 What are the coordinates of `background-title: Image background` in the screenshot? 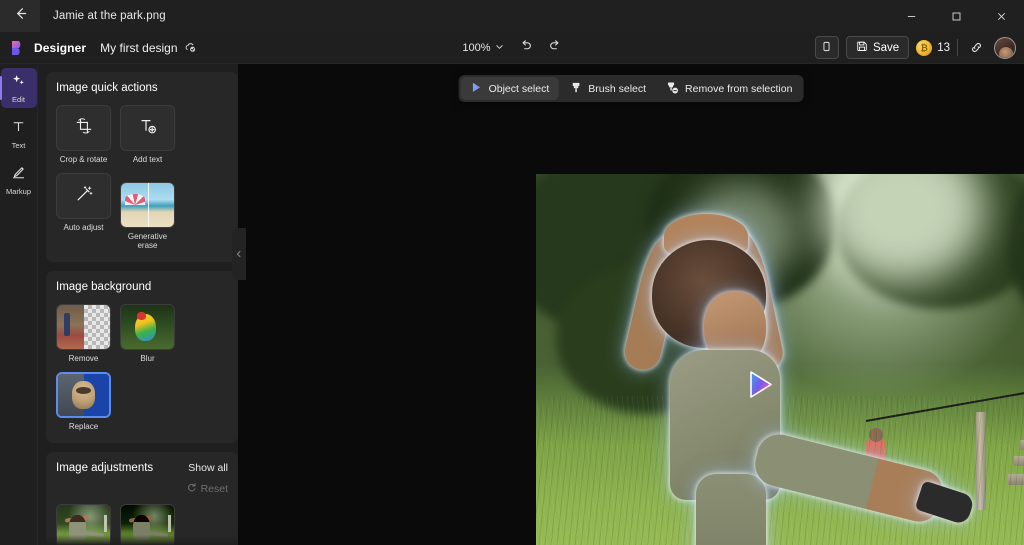 It's located at (104, 287).